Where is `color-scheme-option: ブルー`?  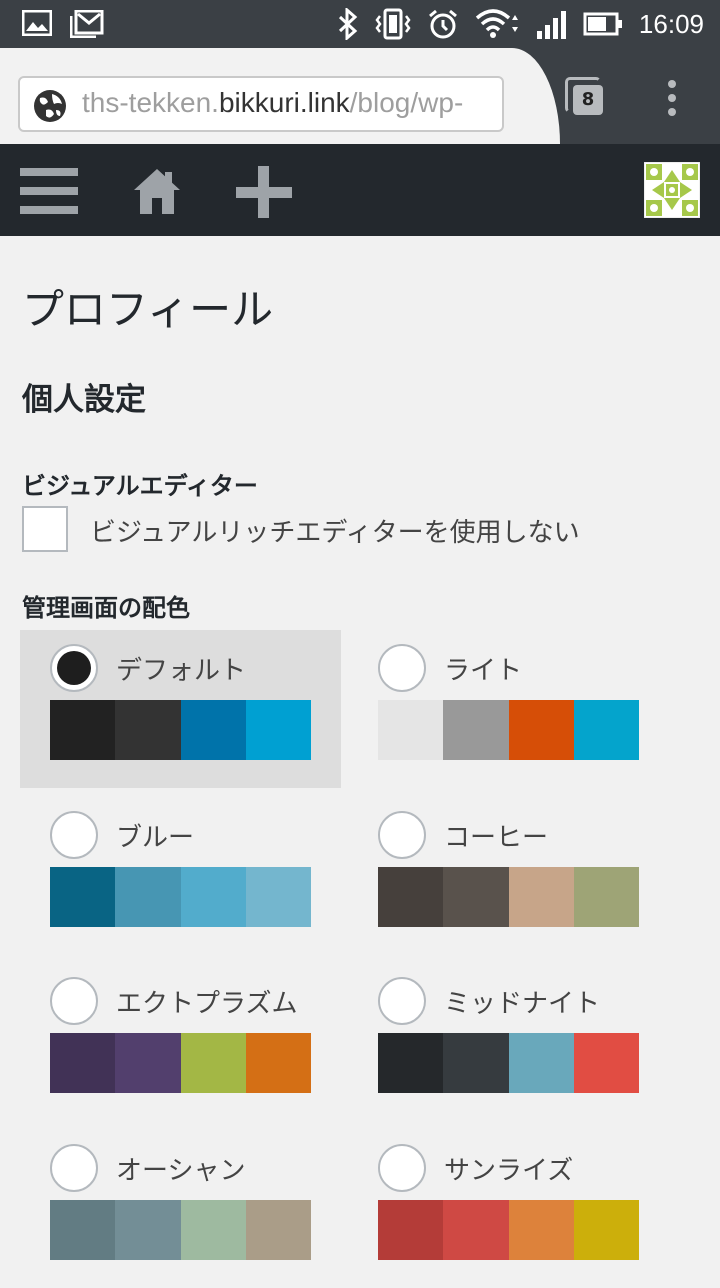
color-scheme-option: ブルー is located at coordinates (180, 876).